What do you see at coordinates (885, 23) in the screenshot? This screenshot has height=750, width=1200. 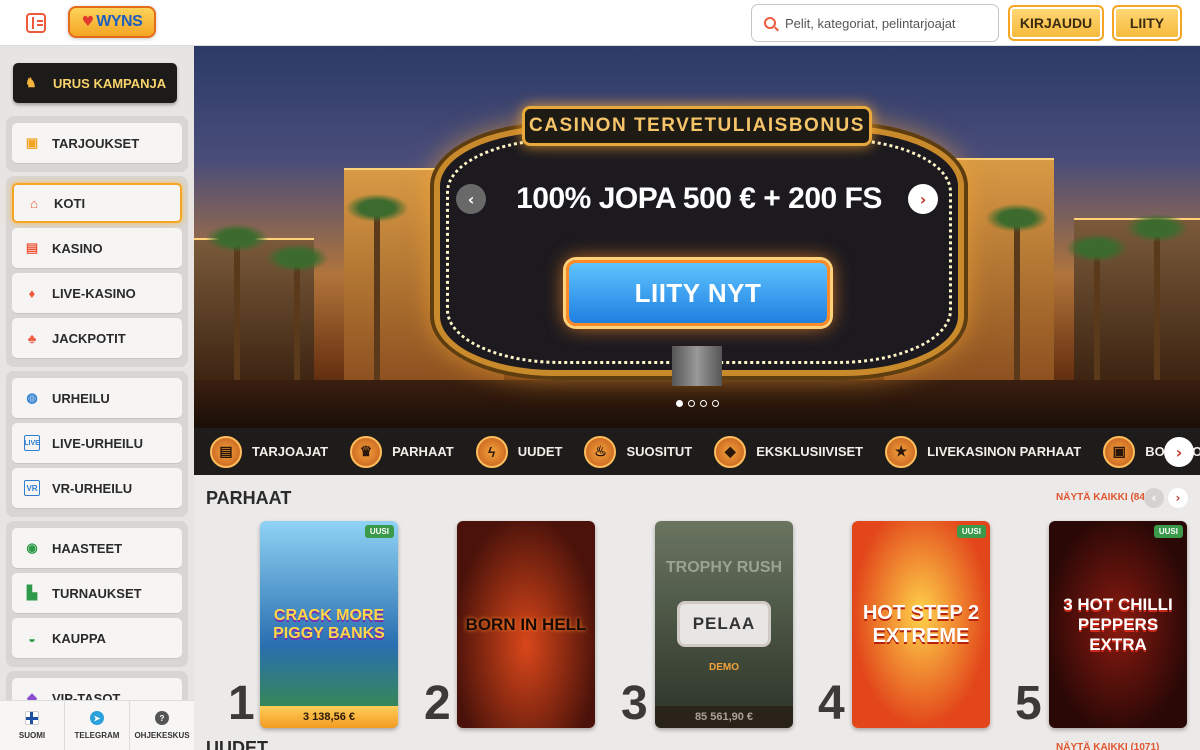 I see `search-input` at bounding box center [885, 23].